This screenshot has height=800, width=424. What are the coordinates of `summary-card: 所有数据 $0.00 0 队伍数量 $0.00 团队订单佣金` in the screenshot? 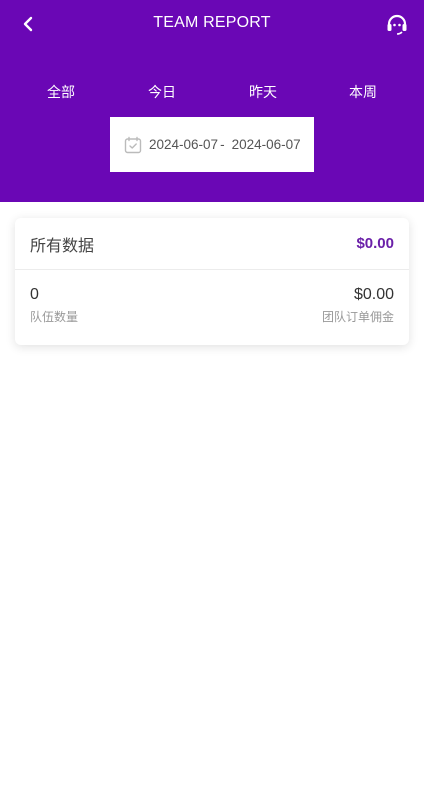 It's located at (212, 281).